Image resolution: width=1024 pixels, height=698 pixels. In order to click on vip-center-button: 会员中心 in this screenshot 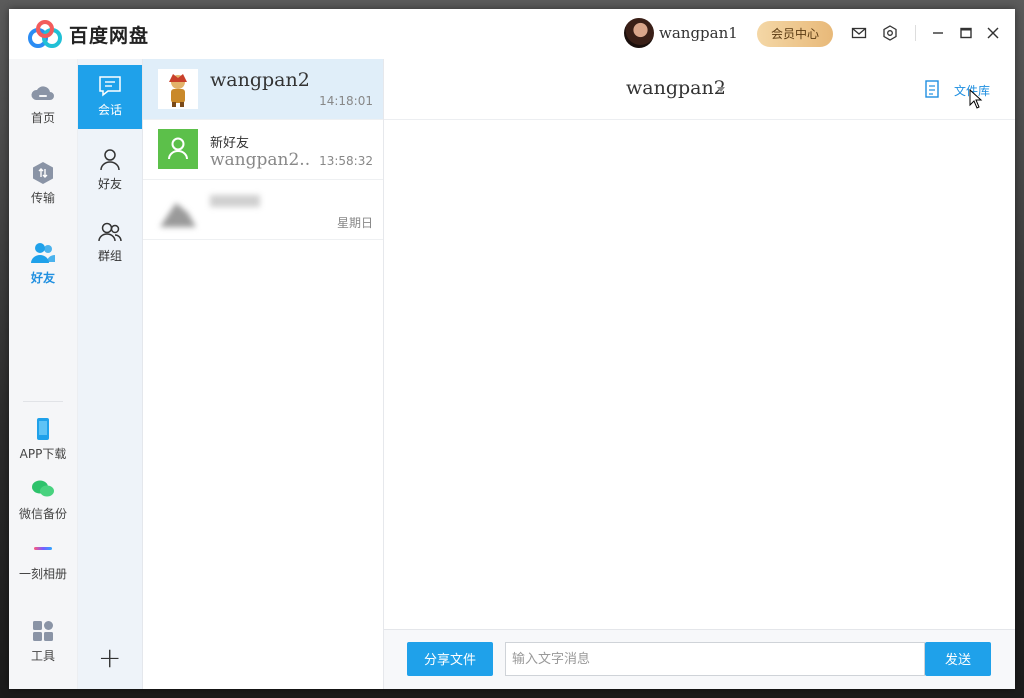, I will do `click(795, 34)`.